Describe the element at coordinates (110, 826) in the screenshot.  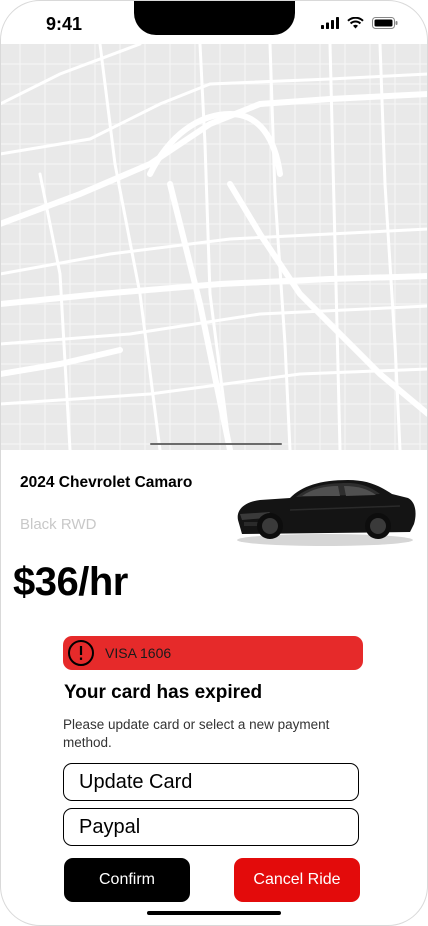
I see `paypal-label: Paypal` at that location.